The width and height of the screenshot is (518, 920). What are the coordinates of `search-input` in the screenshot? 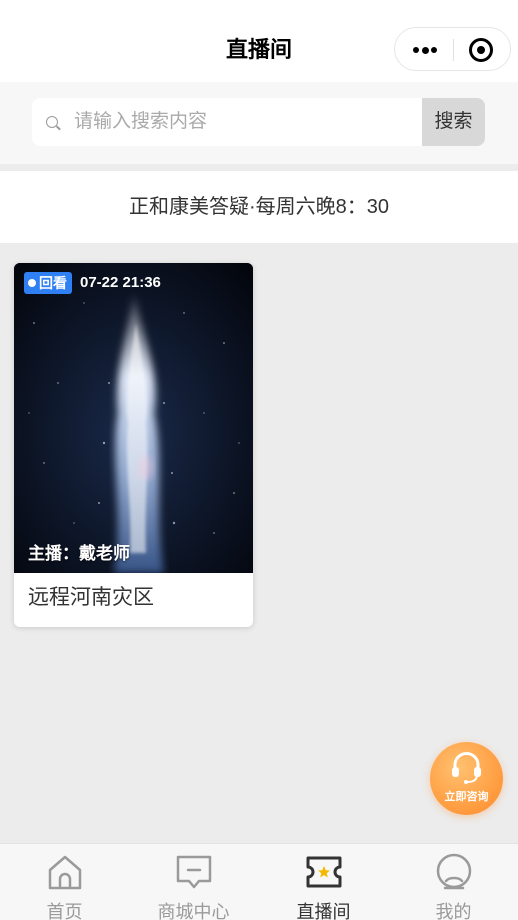 It's located at (244, 122).